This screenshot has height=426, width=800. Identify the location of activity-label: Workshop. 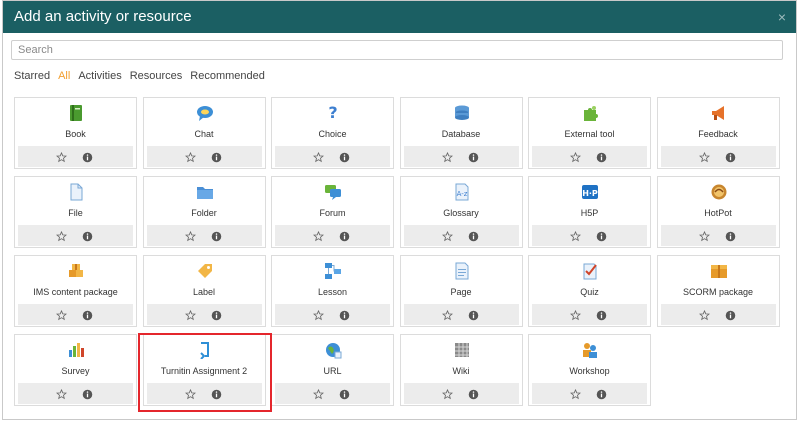
(589, 371).